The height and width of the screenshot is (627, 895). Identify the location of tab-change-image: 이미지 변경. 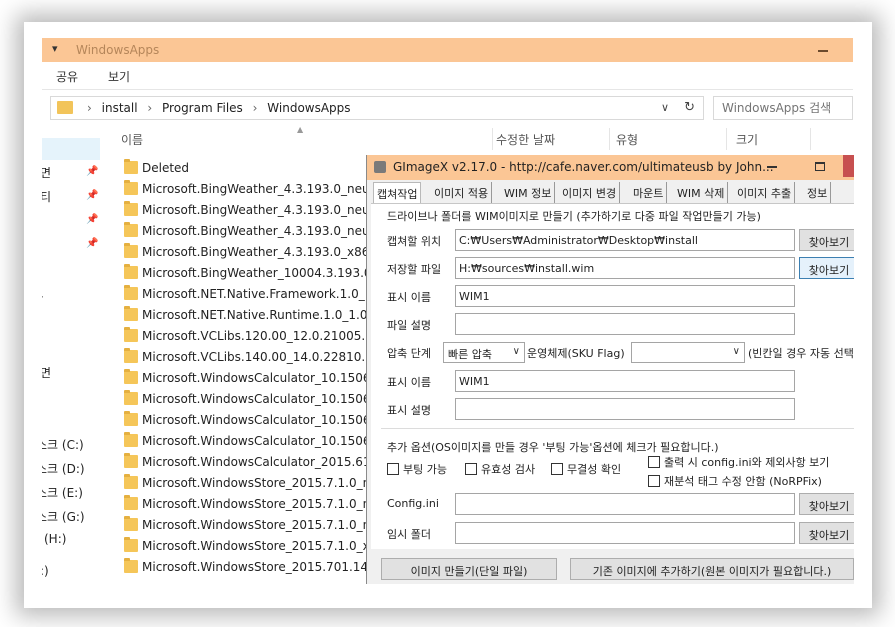
(590, 192).